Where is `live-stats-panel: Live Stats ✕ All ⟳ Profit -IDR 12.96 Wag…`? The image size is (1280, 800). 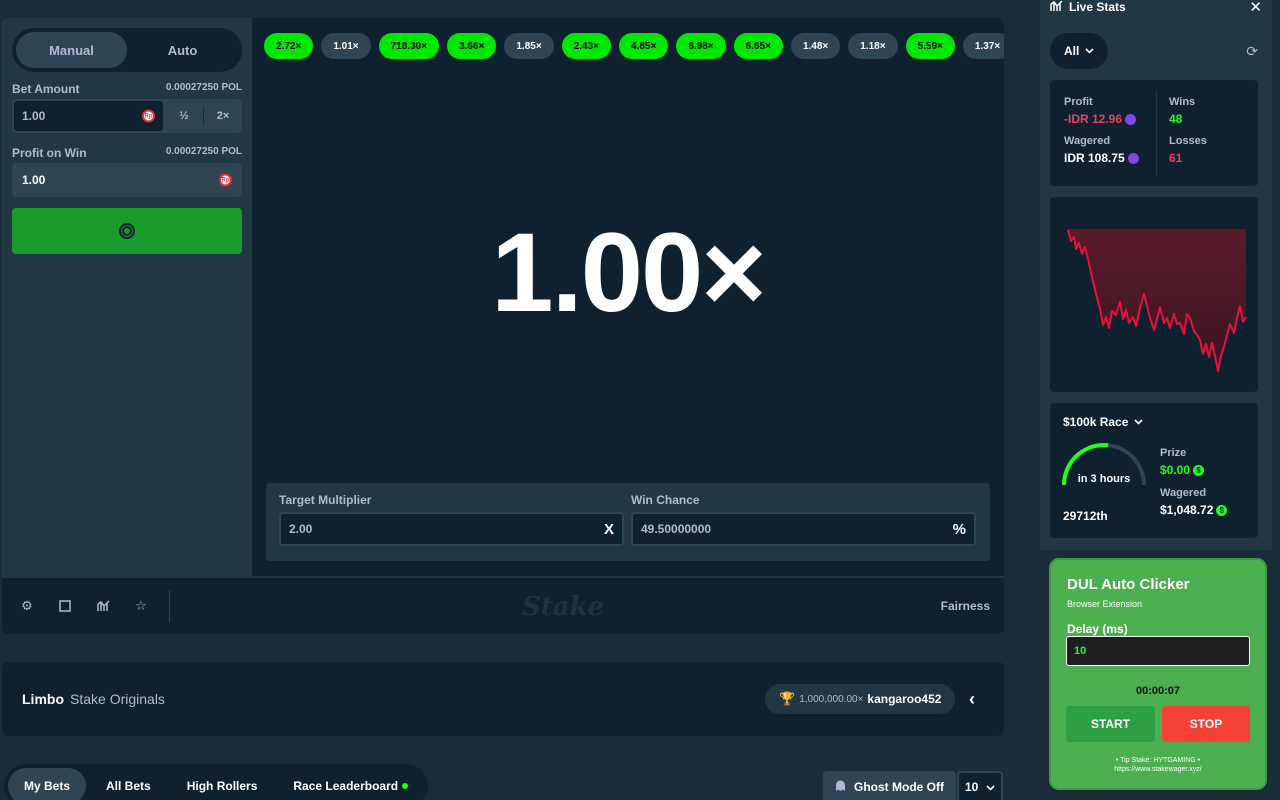 live-stats-panel: Live Stats ✕ All ⟳ Profit -IDR 12.96 Wag… is located at coordinates (1156, 275).